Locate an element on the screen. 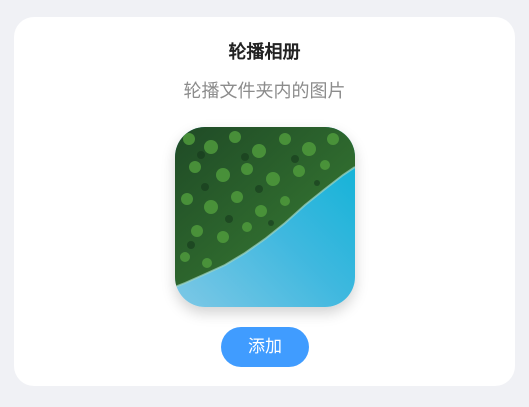 This screenshot has width=529, height=407. card-title: 轮播相册 is located at coordinates (264, 52).